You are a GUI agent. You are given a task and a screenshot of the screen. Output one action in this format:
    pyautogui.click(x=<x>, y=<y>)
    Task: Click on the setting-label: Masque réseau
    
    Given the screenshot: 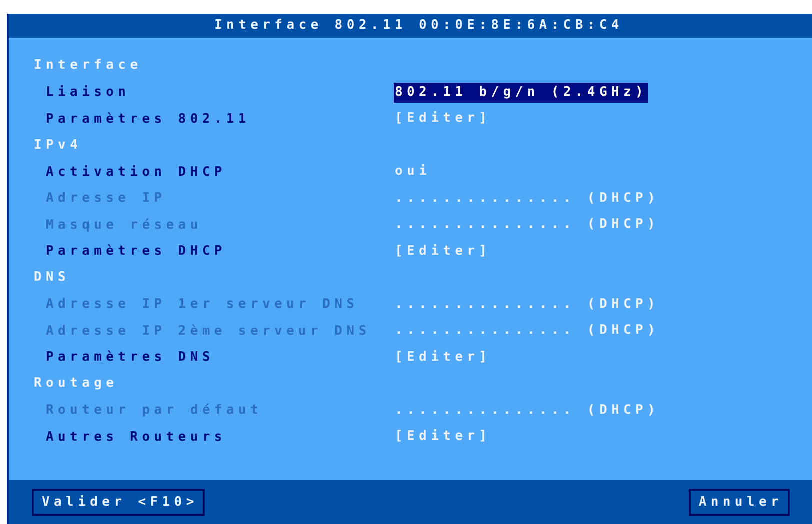 What is the action you would take?
    pyautogui.click(x=124, y=225)
    